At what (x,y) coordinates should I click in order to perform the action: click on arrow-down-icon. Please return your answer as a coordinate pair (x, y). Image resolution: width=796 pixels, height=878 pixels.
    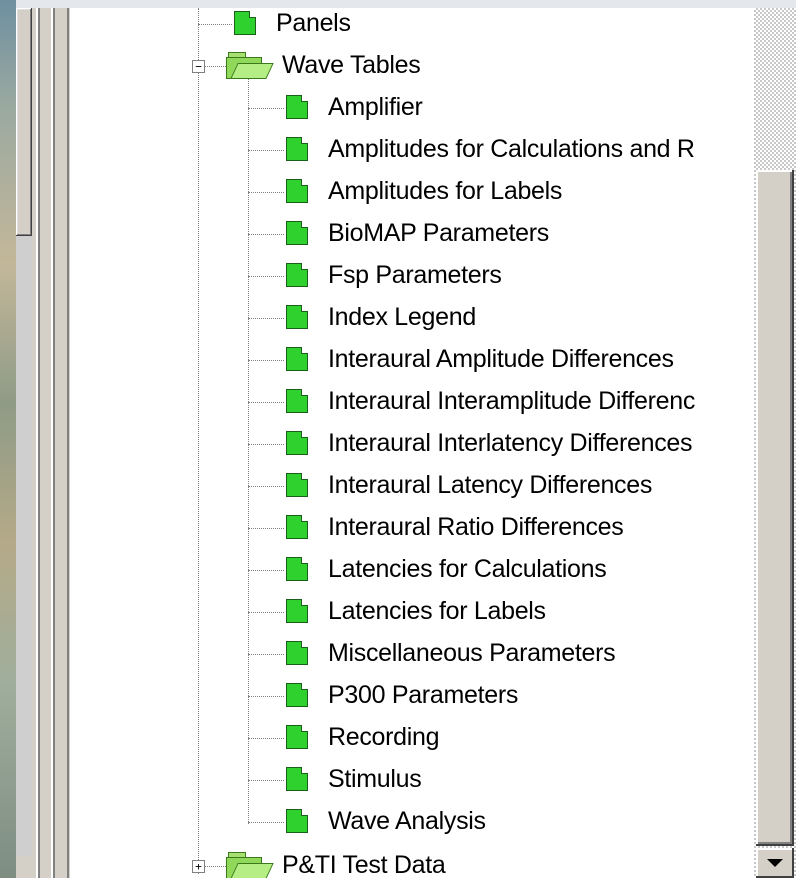
    Looking at the image, I should click on (775, 863).